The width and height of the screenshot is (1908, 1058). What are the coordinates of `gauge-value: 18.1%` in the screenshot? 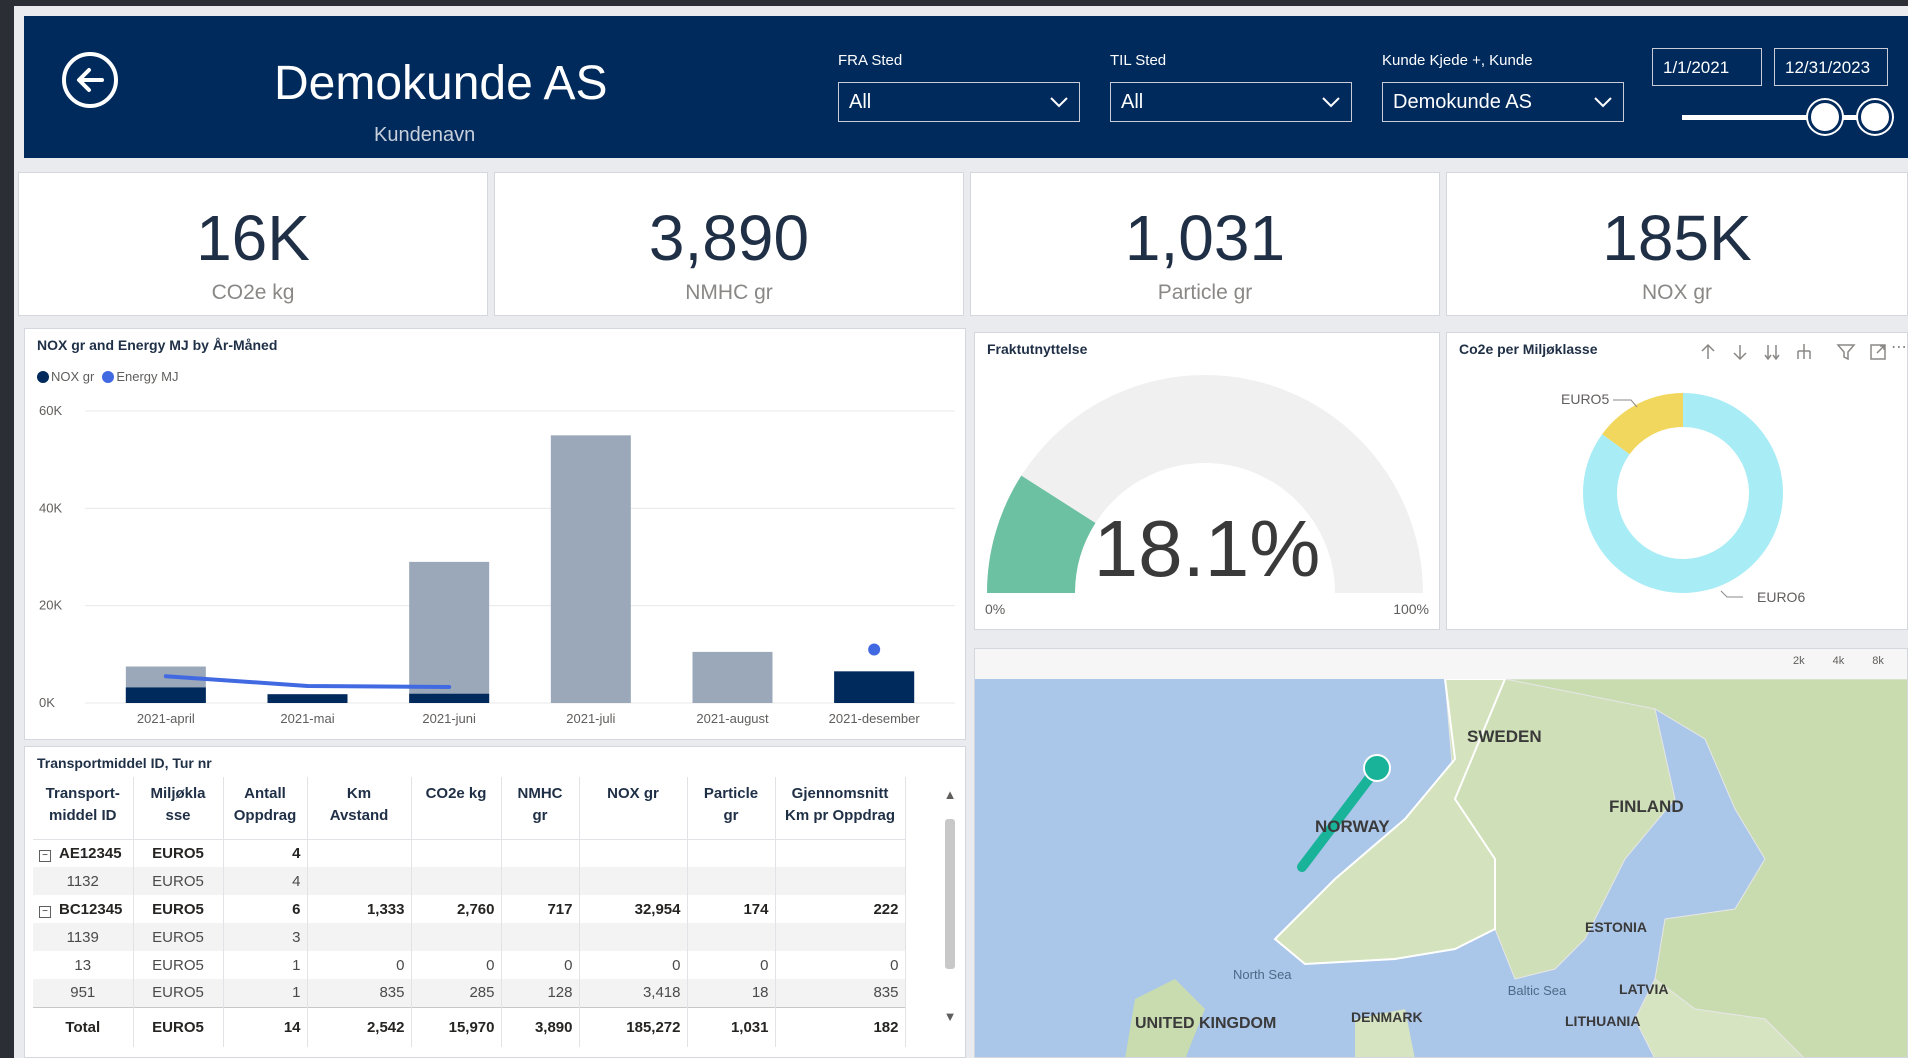 It's located at (1207, 548).